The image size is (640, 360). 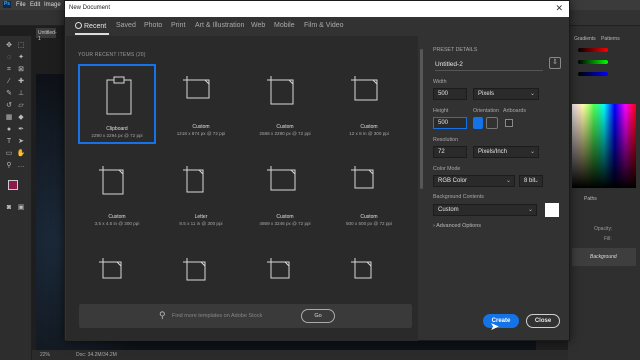 What do you see at coordinates (13, 185) in the screenshot?
I see `foreground-color-swatch` at bounding box center [13, 185].